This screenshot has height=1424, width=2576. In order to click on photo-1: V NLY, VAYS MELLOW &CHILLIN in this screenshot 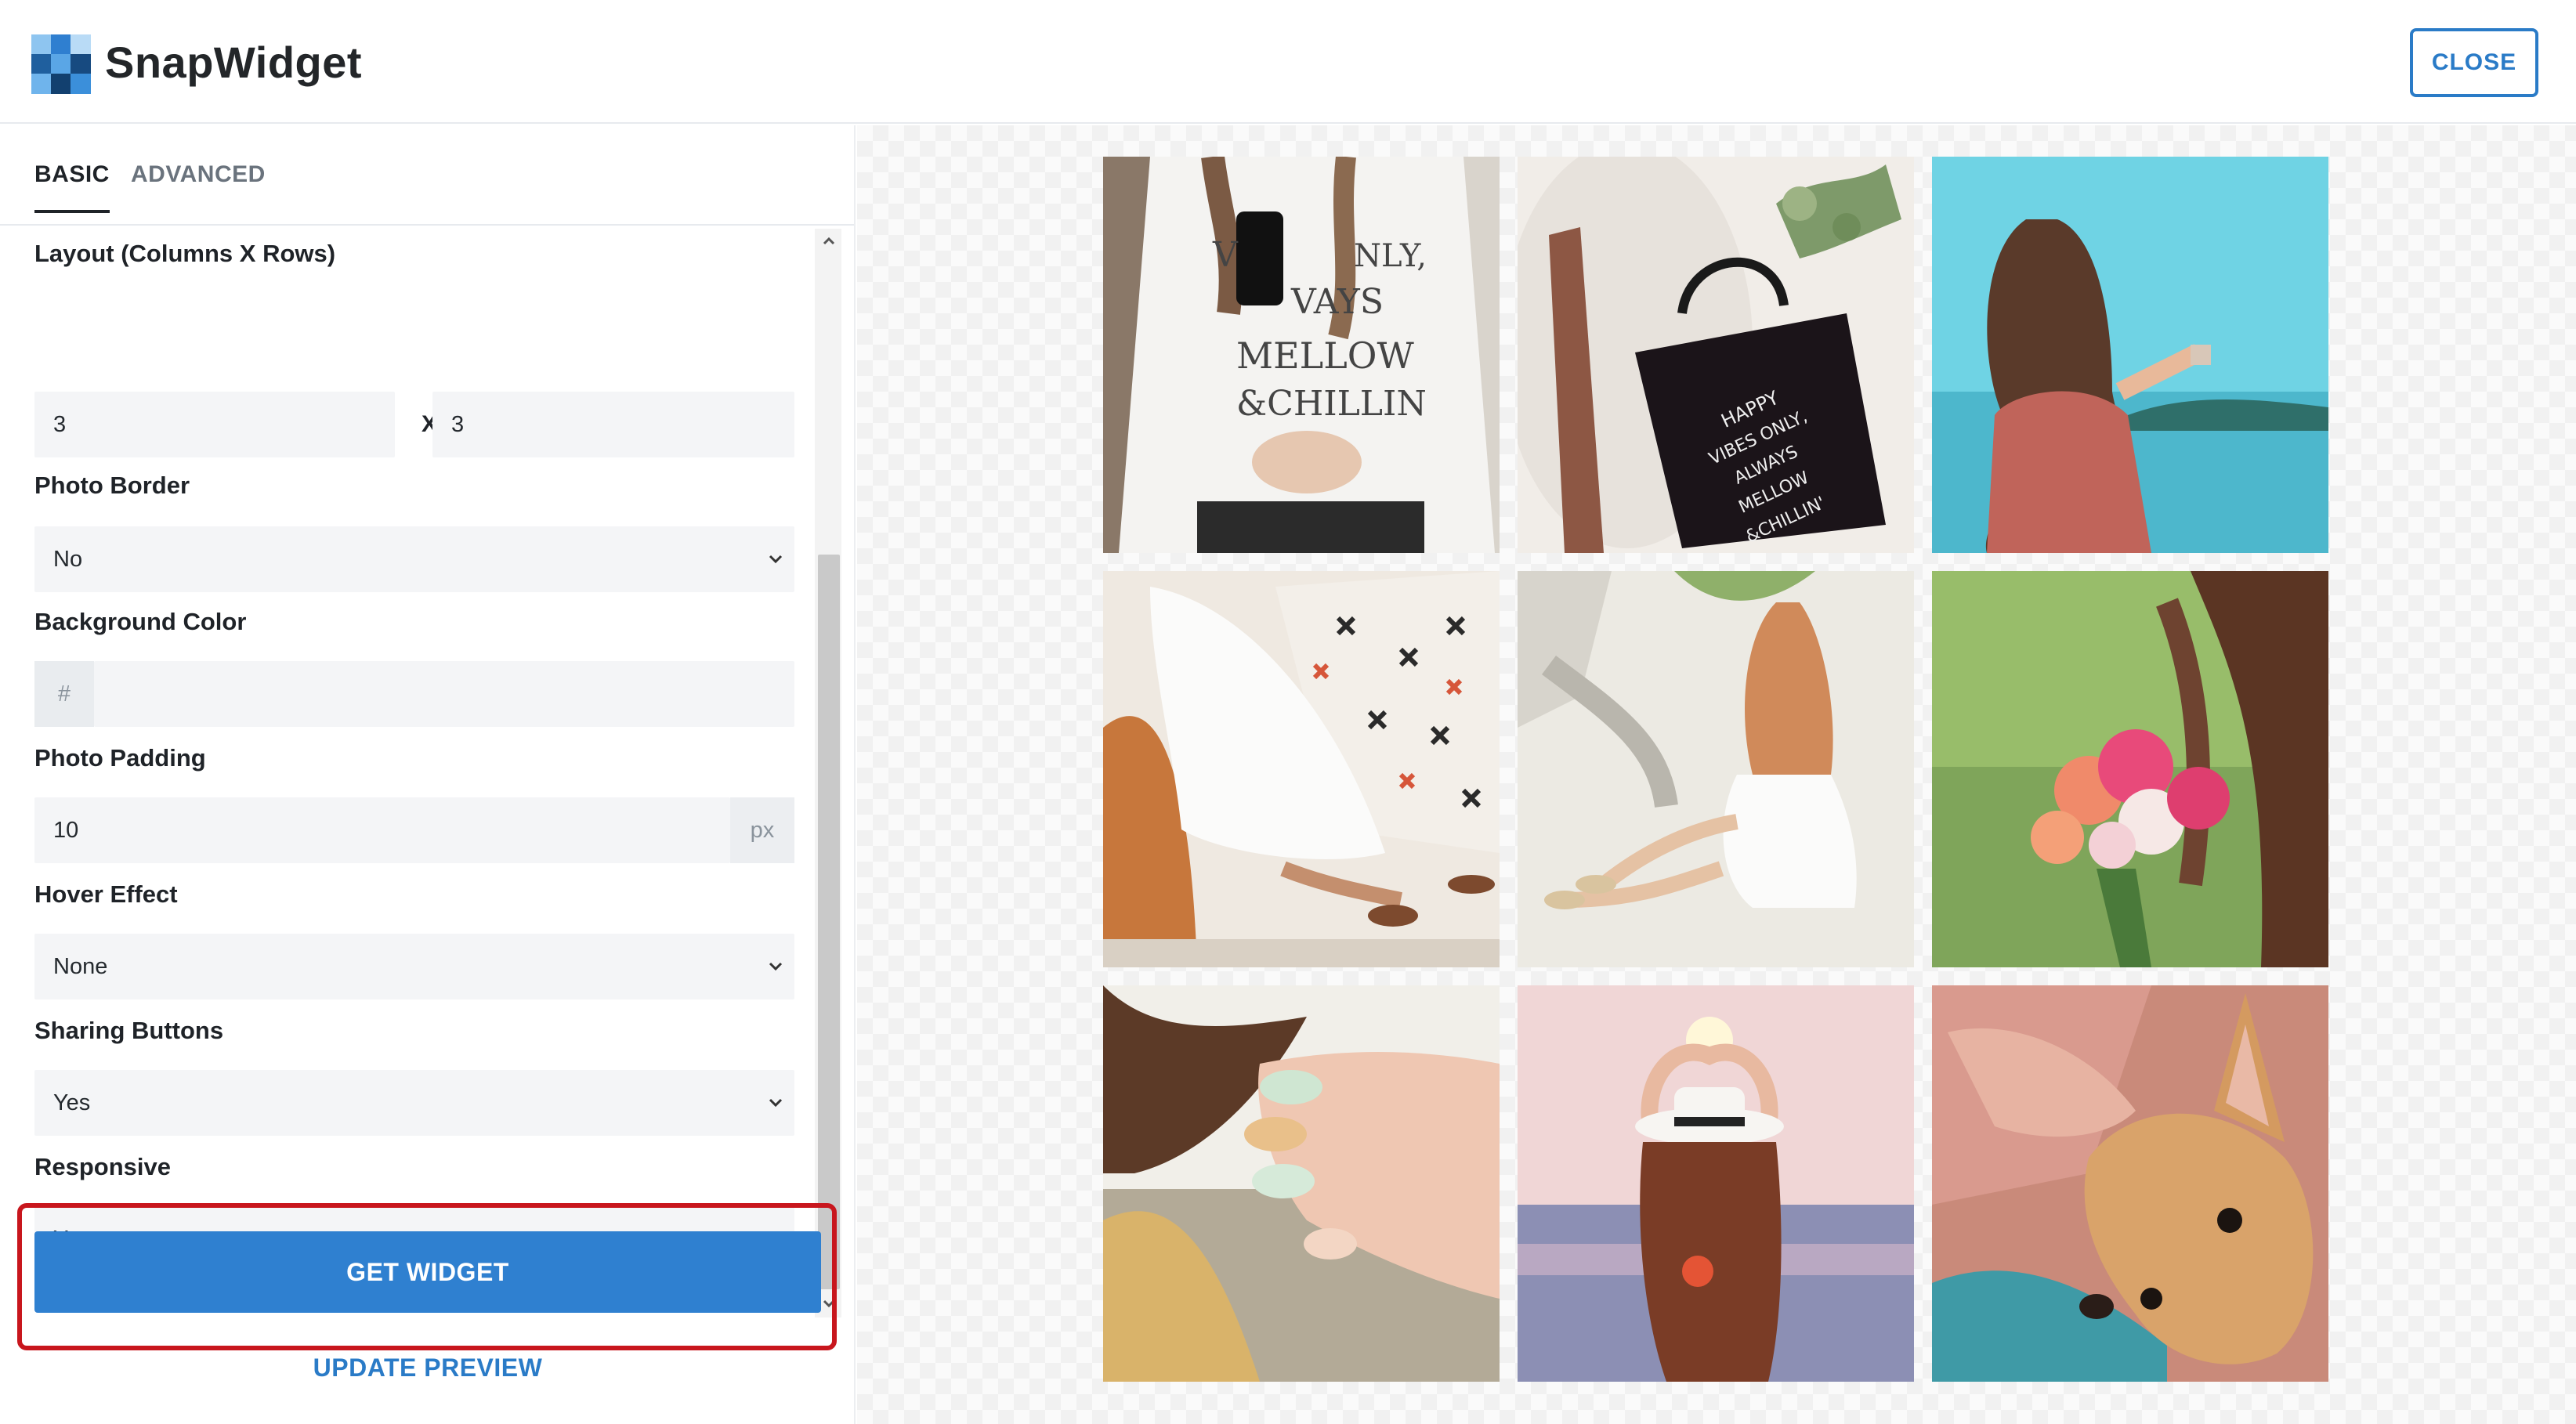, I will do `click(1302, 355)`.